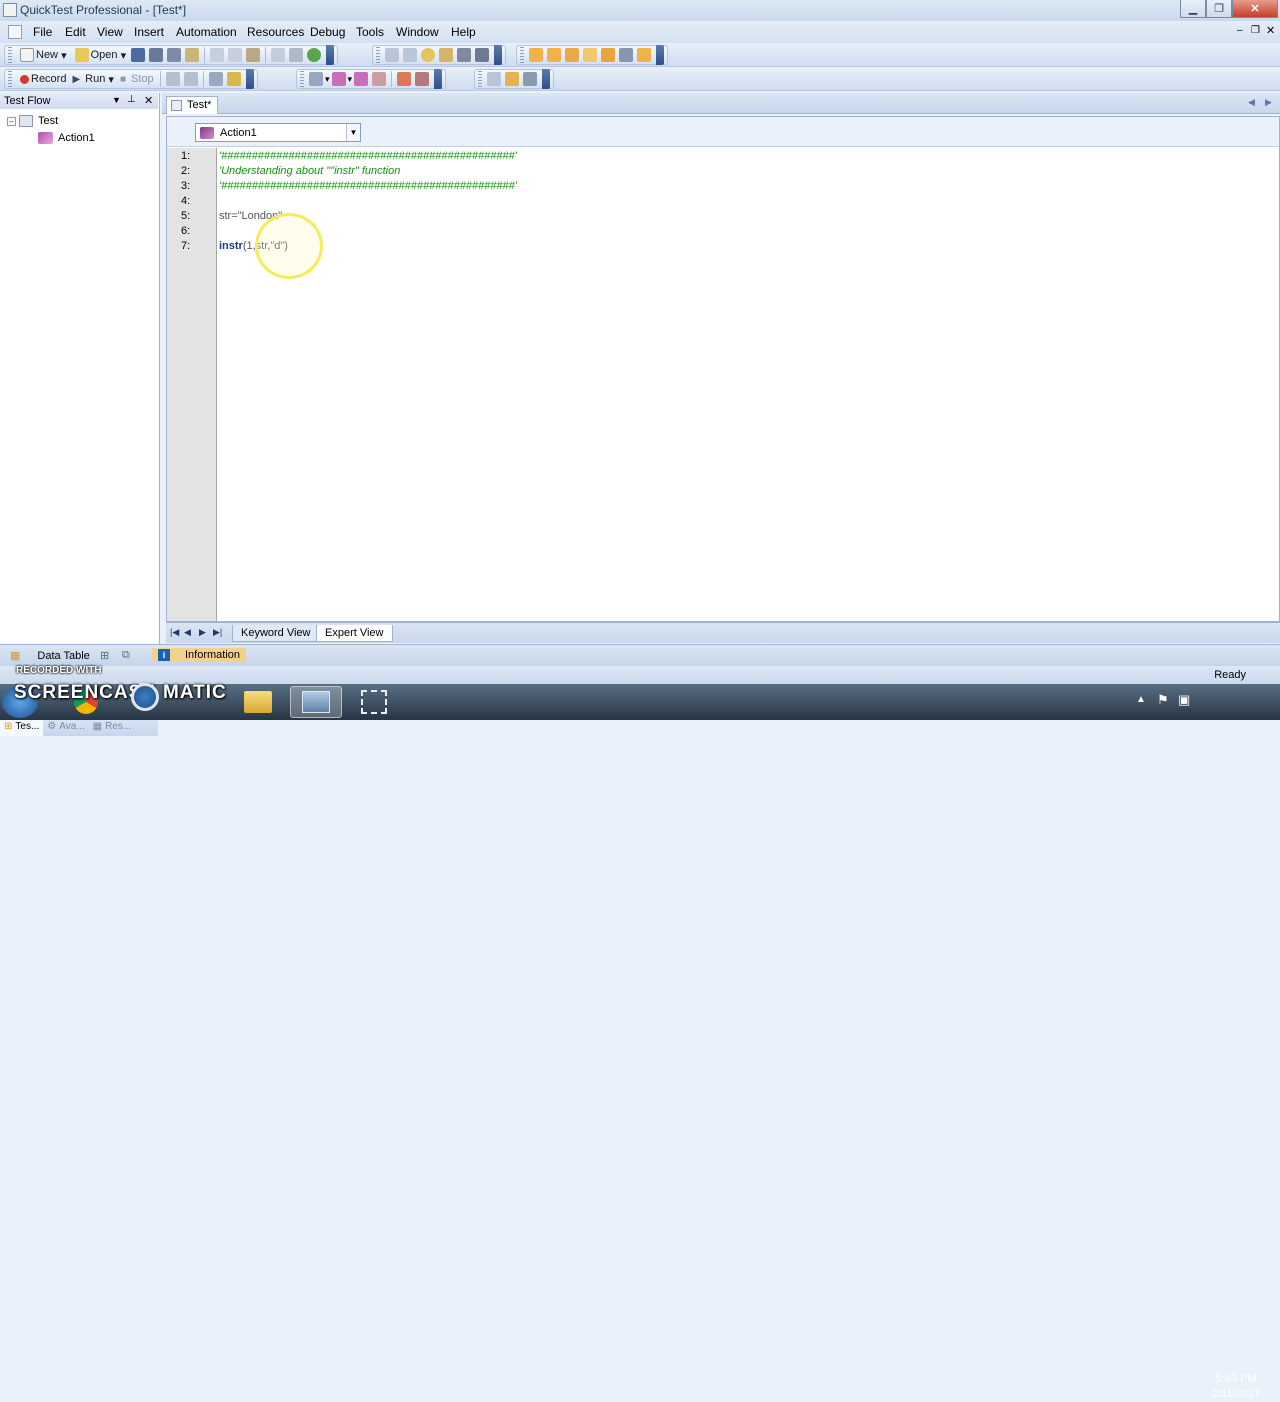 The height and width of the screenshot is (1402, 1280). I want to click on document-tab-test: Test*, so click(192, 105).